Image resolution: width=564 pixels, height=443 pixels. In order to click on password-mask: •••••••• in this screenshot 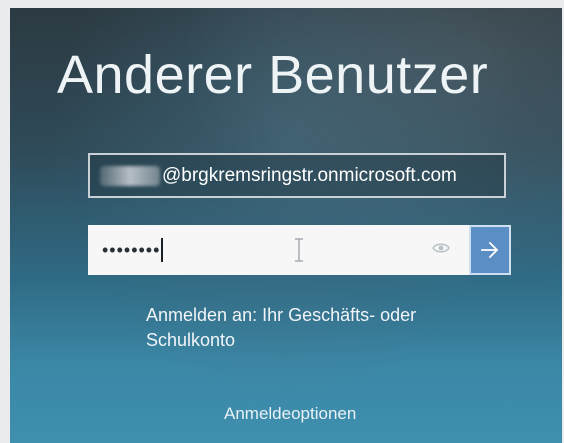, I will do `click(131, 249)`.